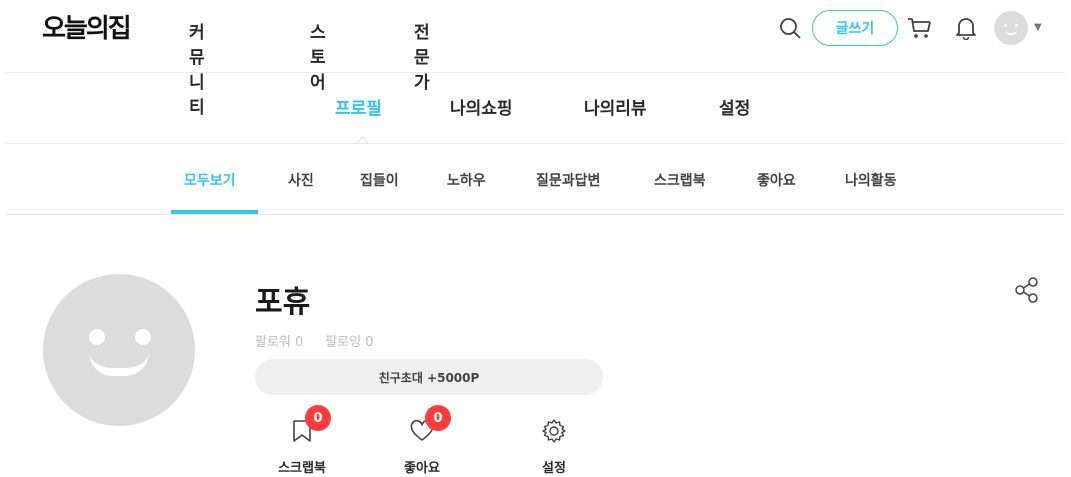 The image size is (1071, 477). Describe the element at coordinates (279, 340) in the screenshot. I see `follower-count: 팔로워 0` at that location.